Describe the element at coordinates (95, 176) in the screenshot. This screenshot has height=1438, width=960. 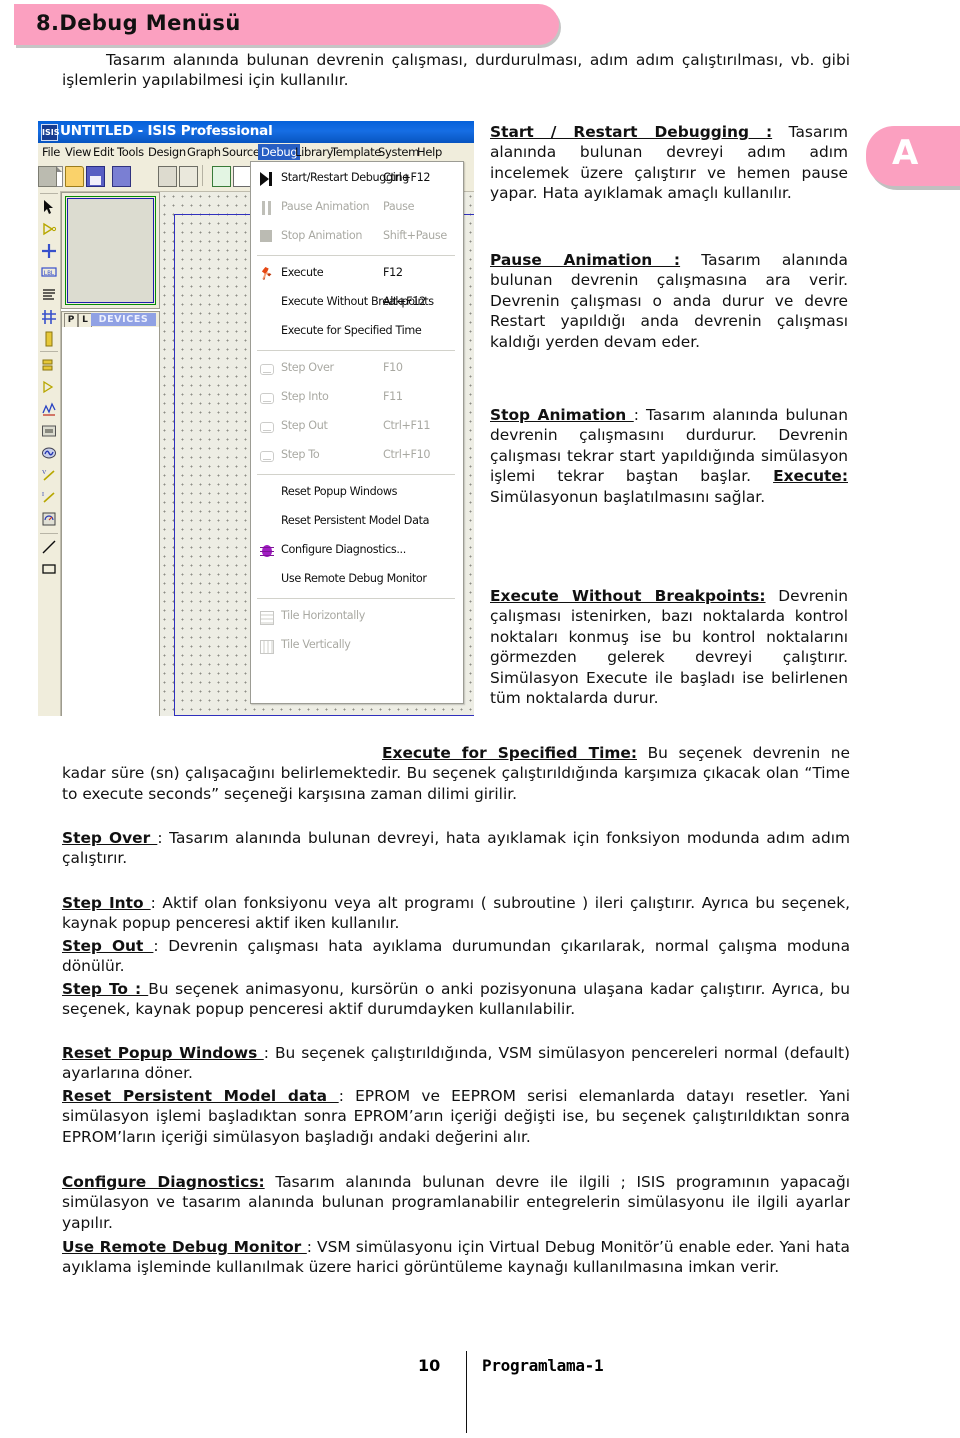
I see `save-icon` at that location.